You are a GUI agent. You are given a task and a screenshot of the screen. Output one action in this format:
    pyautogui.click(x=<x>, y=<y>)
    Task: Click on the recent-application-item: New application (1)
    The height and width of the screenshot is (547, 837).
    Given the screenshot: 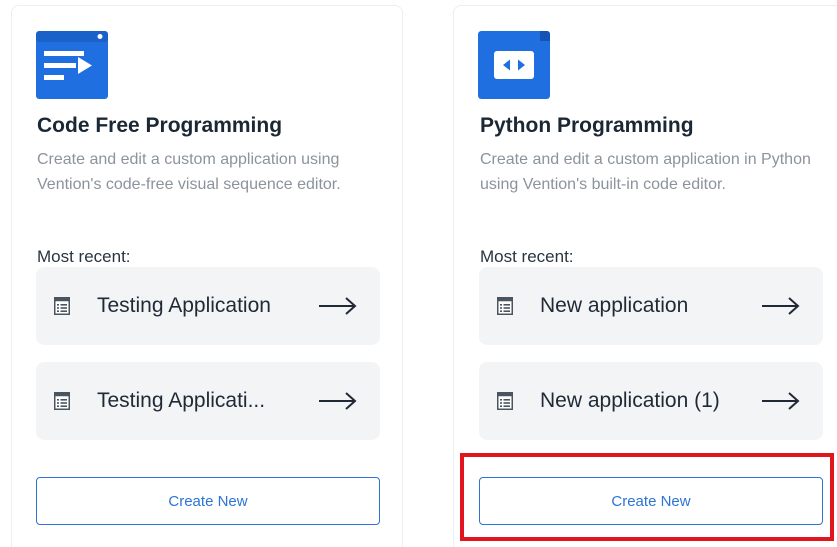 What is the action you would take?
    pyautogui.click(x=651, y=401)
    